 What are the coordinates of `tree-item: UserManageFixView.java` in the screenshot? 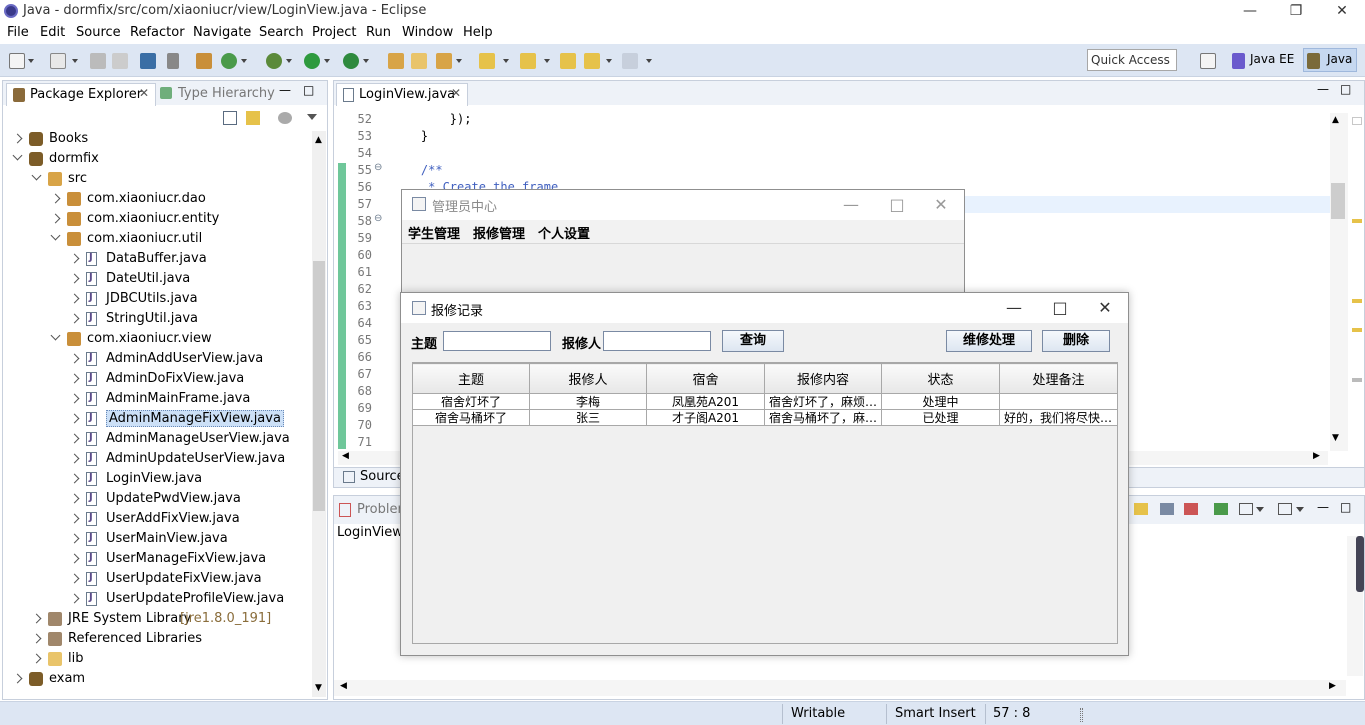 It's located at (156, 559).